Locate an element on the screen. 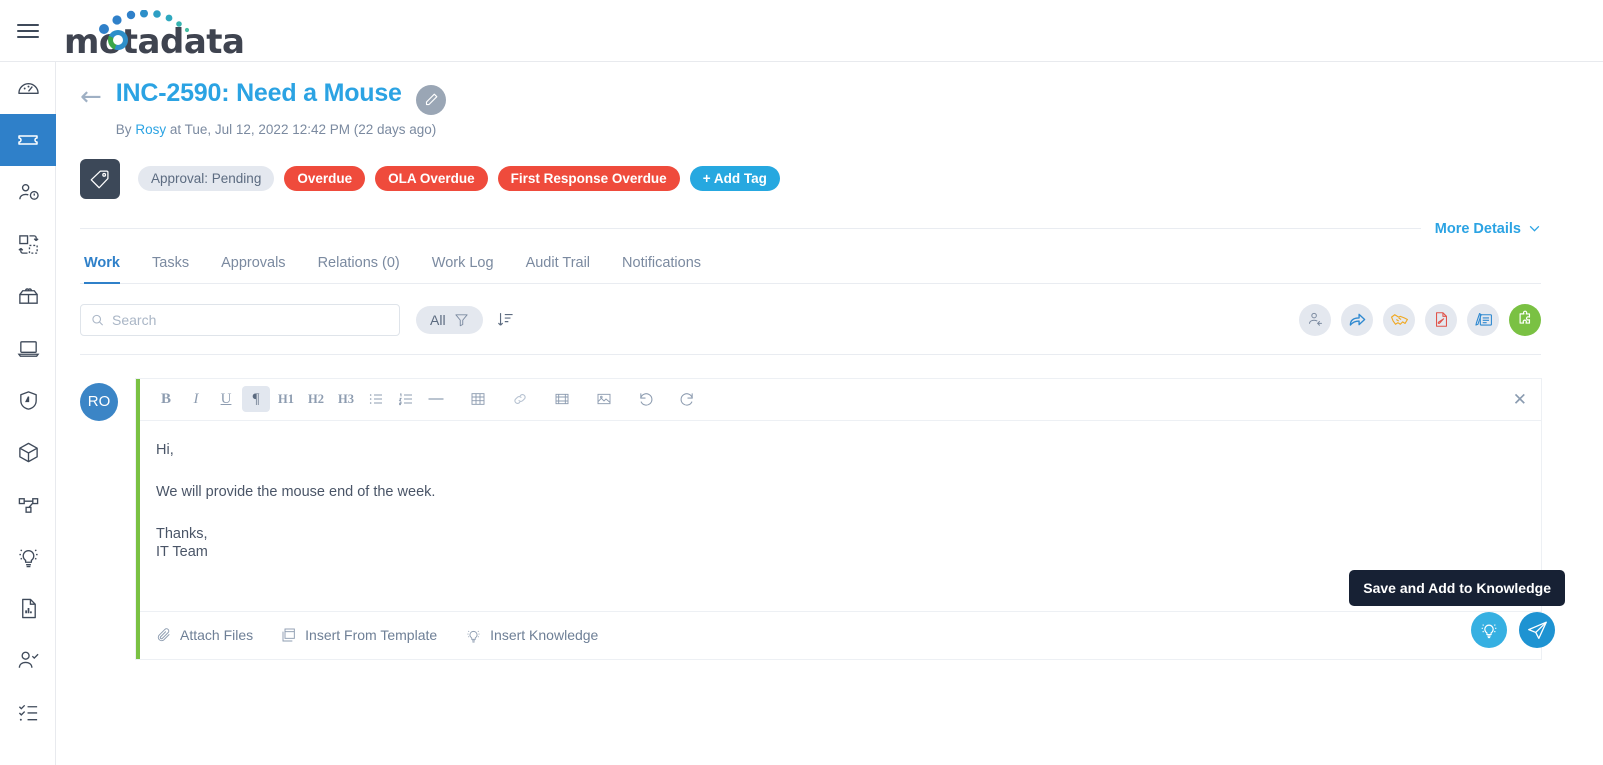  handshake-icon is located at coordinates (1399, 319).